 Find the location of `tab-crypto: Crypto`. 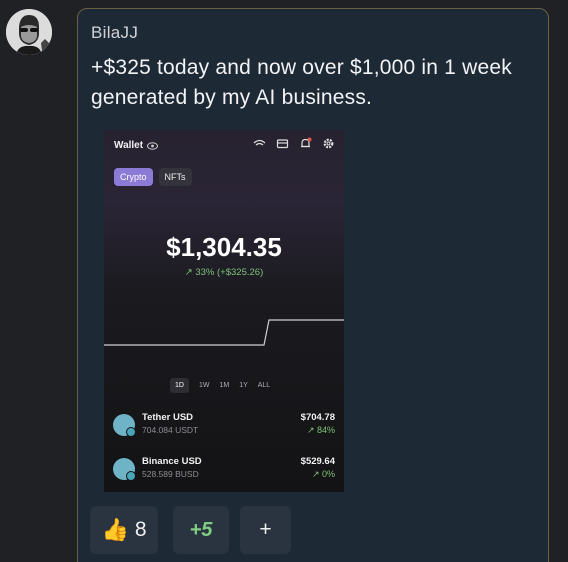

tab-crypto: Crypto is located at coordinates (133, 177).